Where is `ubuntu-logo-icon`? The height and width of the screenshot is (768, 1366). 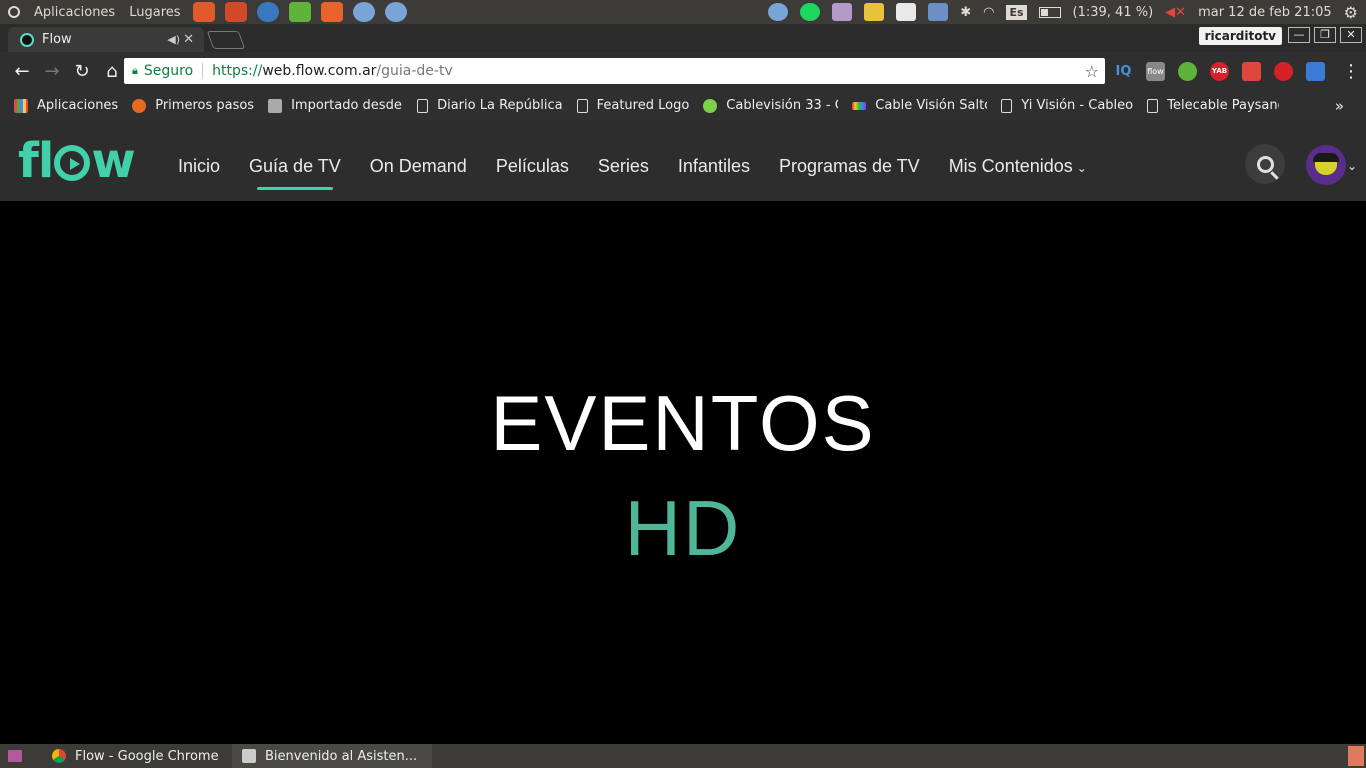
ubuntu-logo-icon is located at coordinates (14, 12).